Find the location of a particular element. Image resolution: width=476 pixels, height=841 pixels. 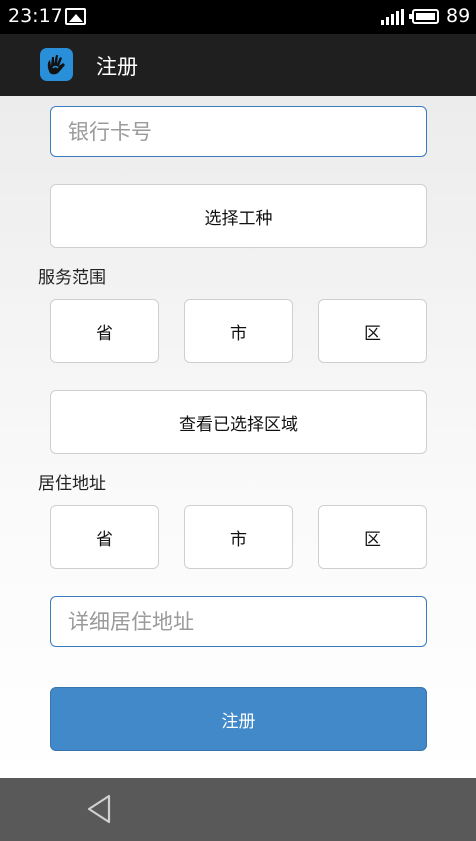

service-city-label: 市 is located at coordinates (238, 333).